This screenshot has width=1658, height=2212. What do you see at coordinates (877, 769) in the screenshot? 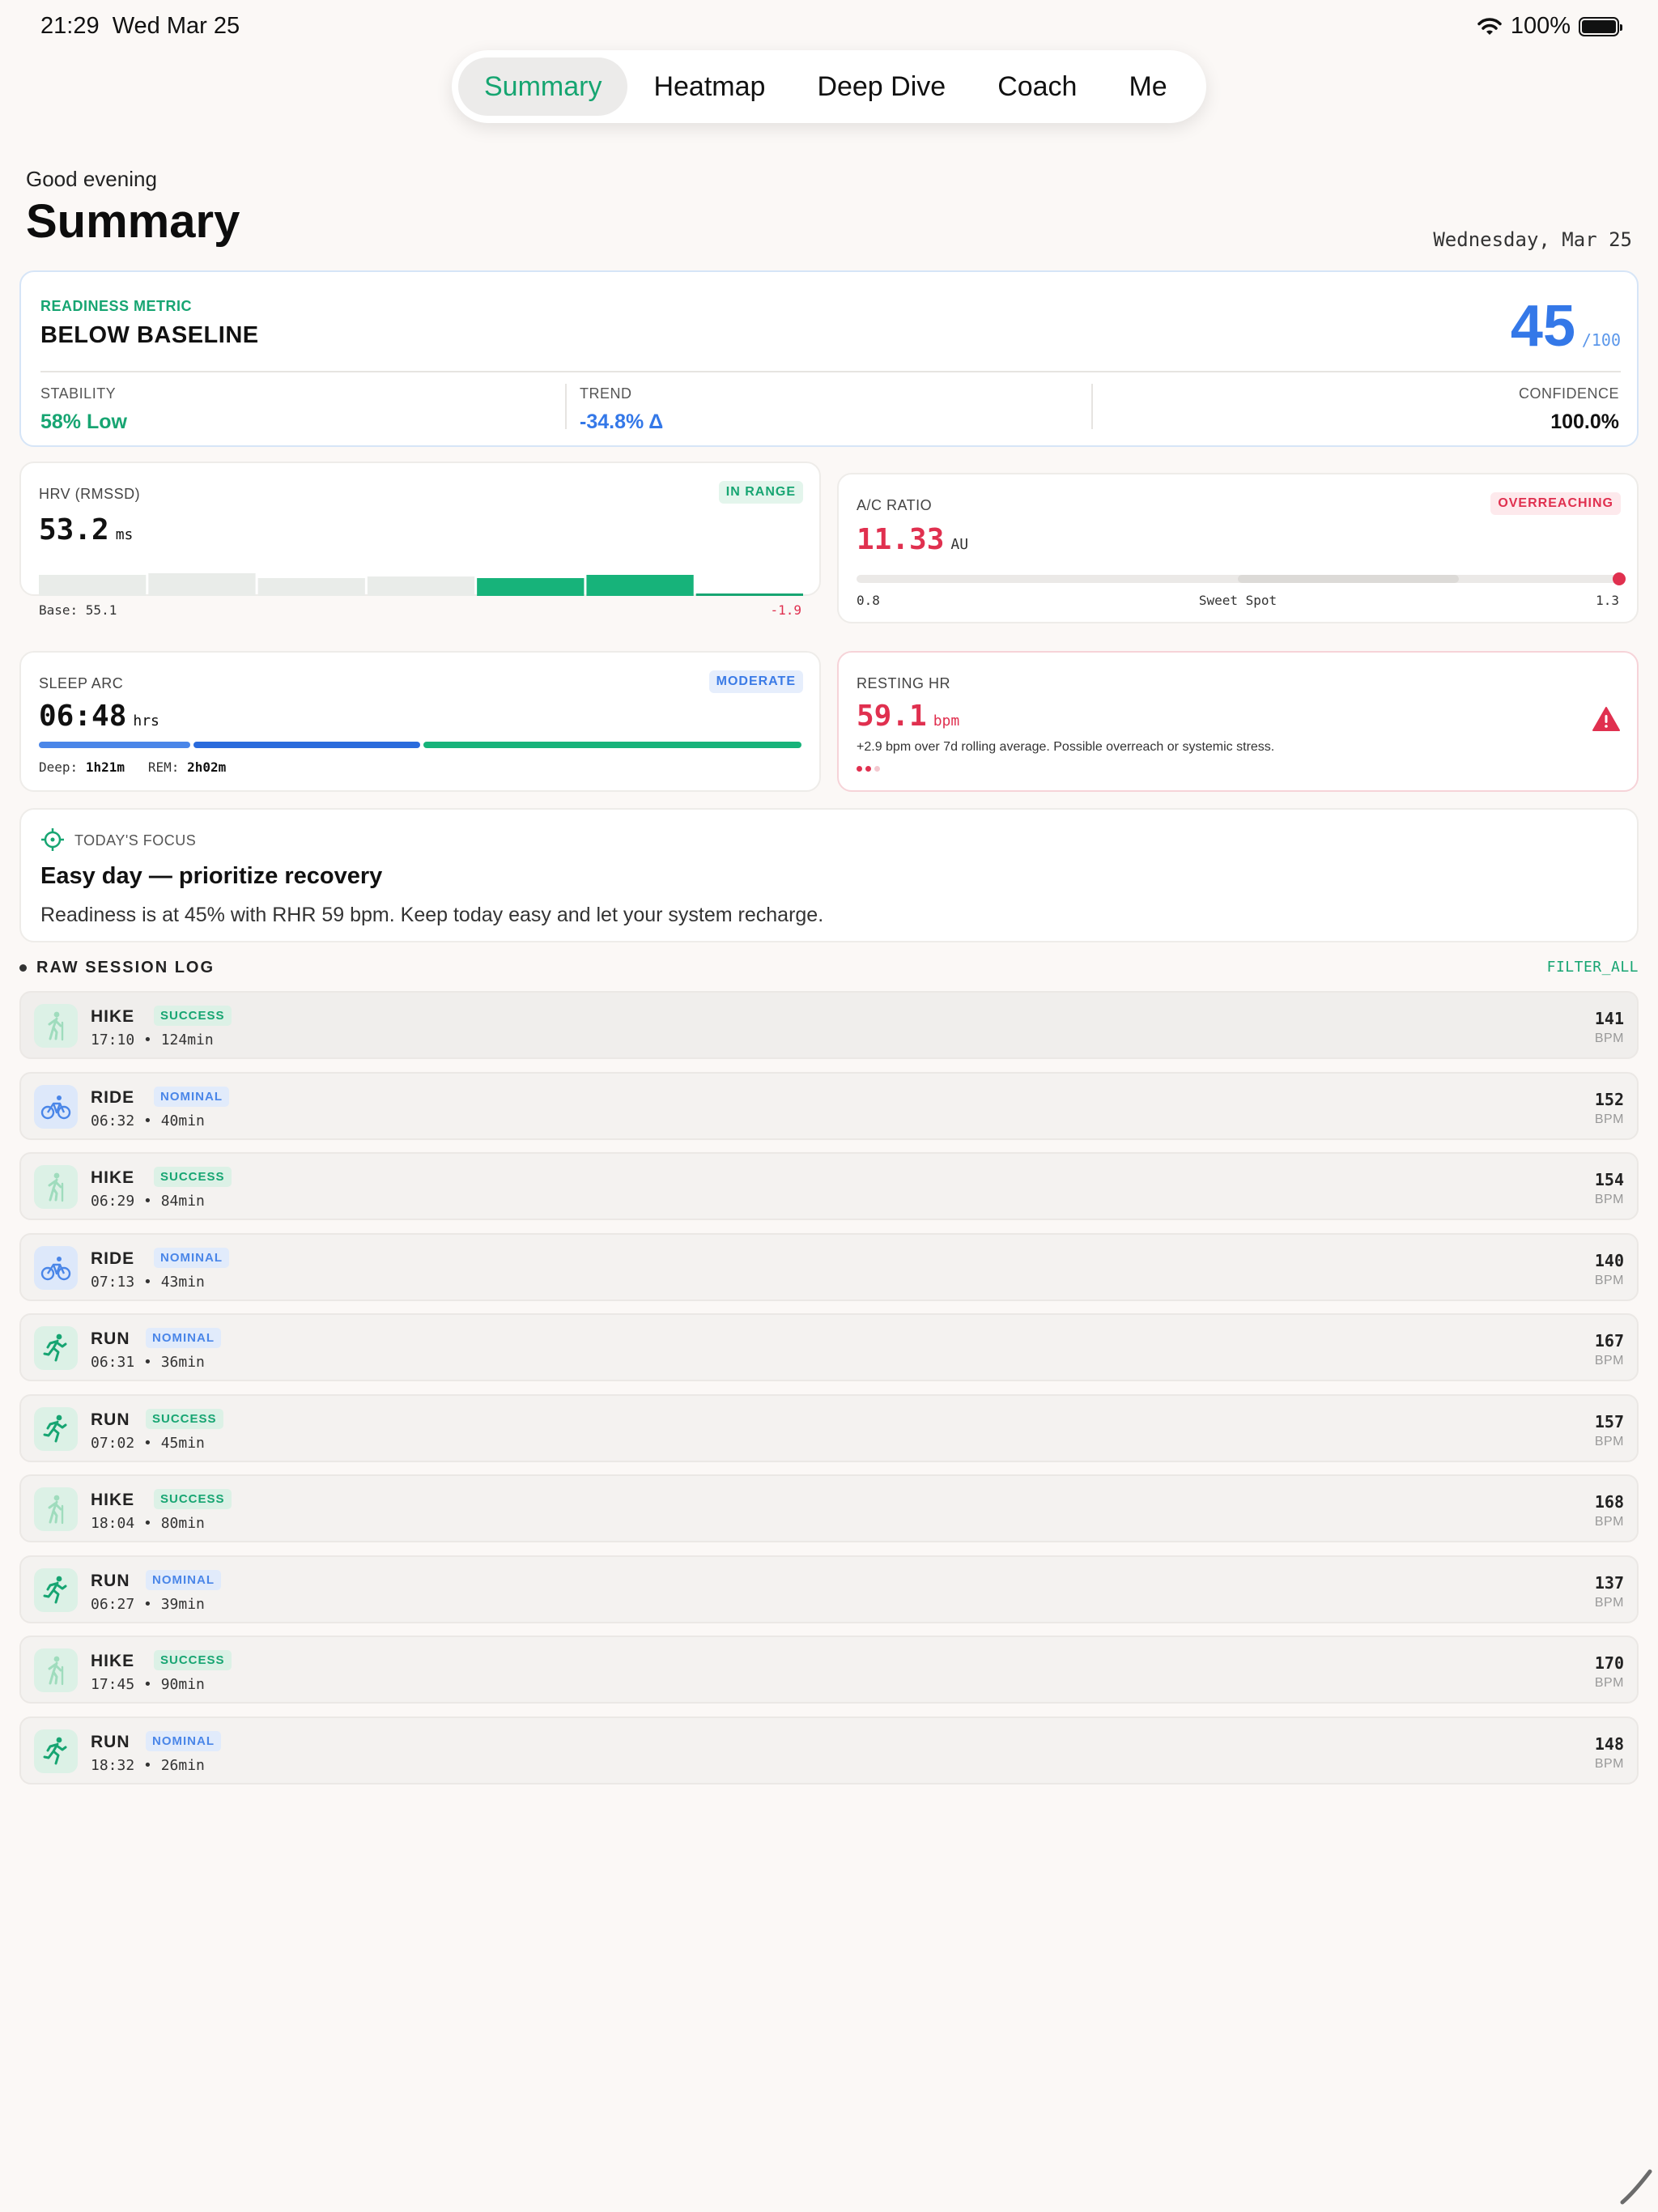
I see `page-dot` at bounding box center [877, 769].